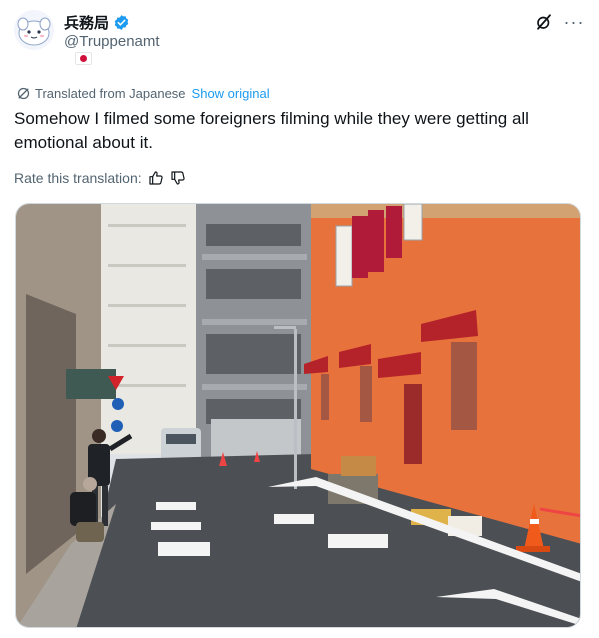 This screenshot has width=599, height=638. I want to click on handle: @Truppenamt, so click(112, 41).